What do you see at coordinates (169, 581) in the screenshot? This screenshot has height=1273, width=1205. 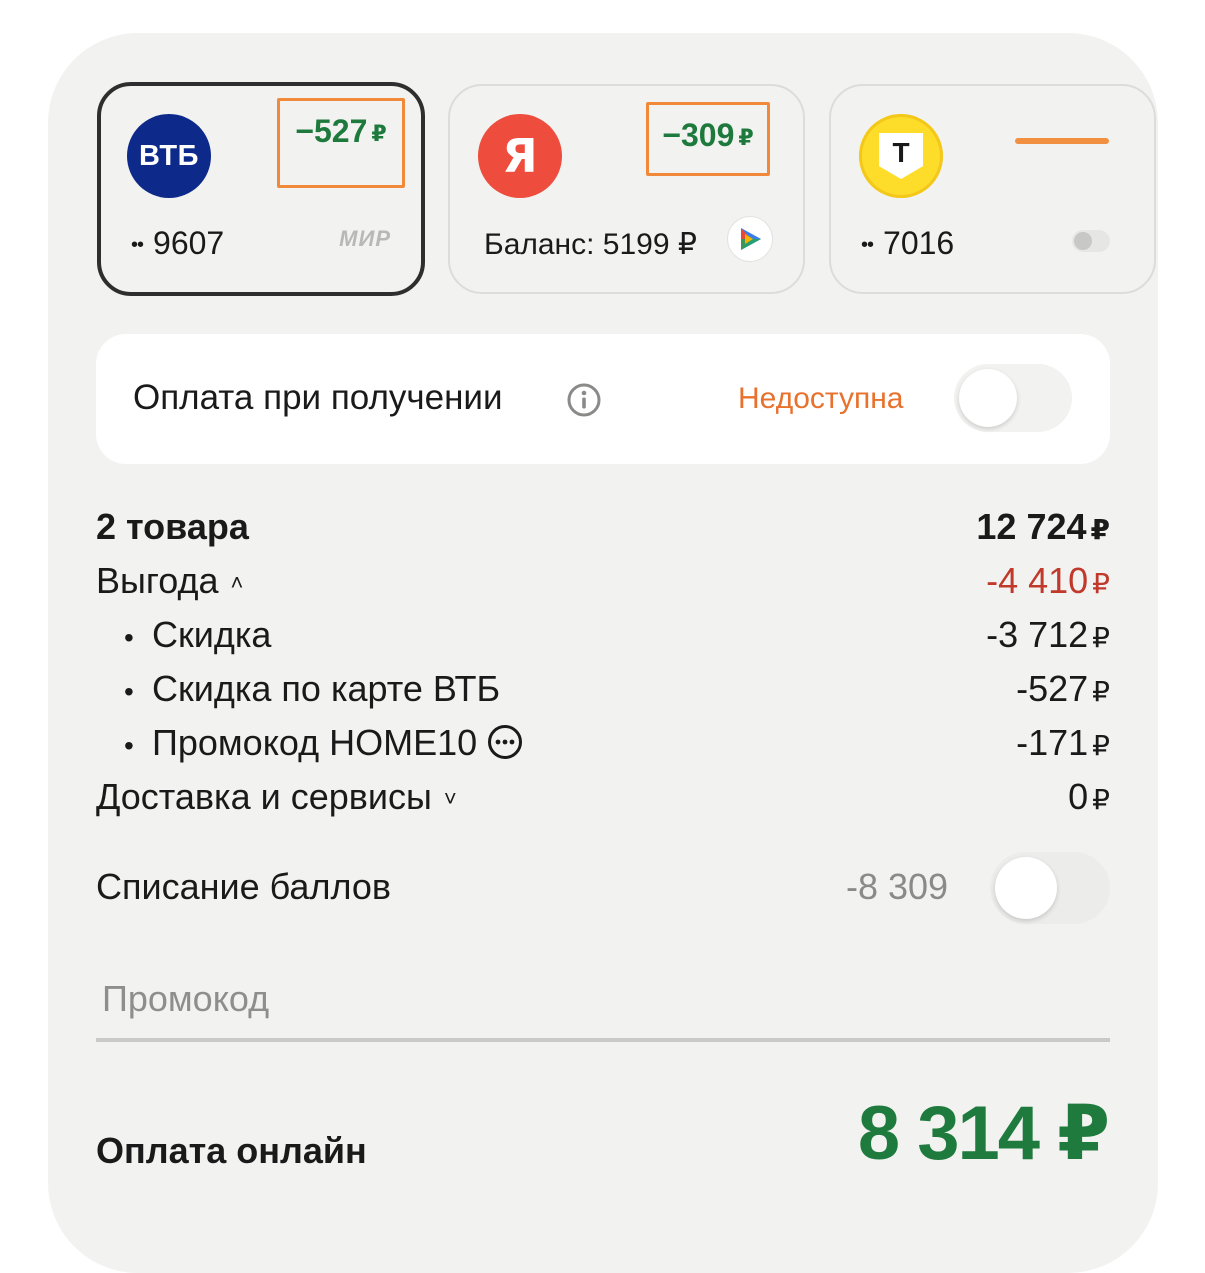 I see `benefit-label: Выгода ˄` at bounding box center [169, 581].